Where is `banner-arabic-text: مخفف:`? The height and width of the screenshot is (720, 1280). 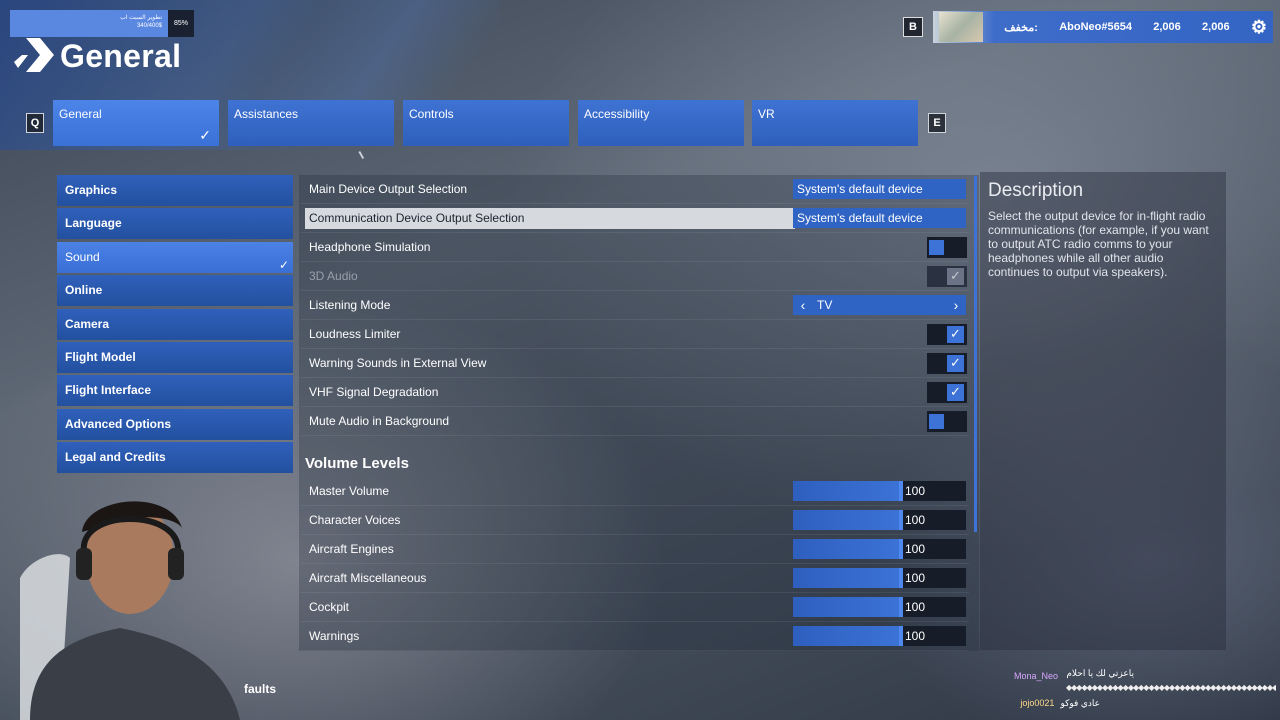
banner-arabic-text: مخفف: is located at coordinates (1021, 27).